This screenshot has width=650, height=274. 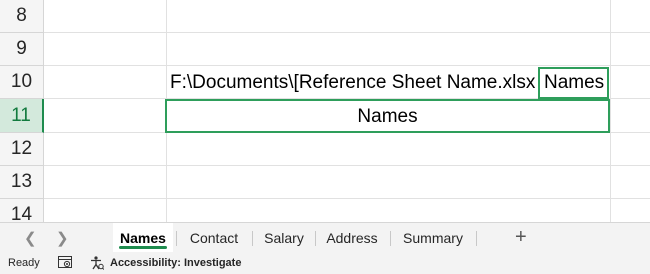 What do you see at coordinates (143, 247) in the screenshot?
I see `active-tab-underline` at bounding box center [143, 247].